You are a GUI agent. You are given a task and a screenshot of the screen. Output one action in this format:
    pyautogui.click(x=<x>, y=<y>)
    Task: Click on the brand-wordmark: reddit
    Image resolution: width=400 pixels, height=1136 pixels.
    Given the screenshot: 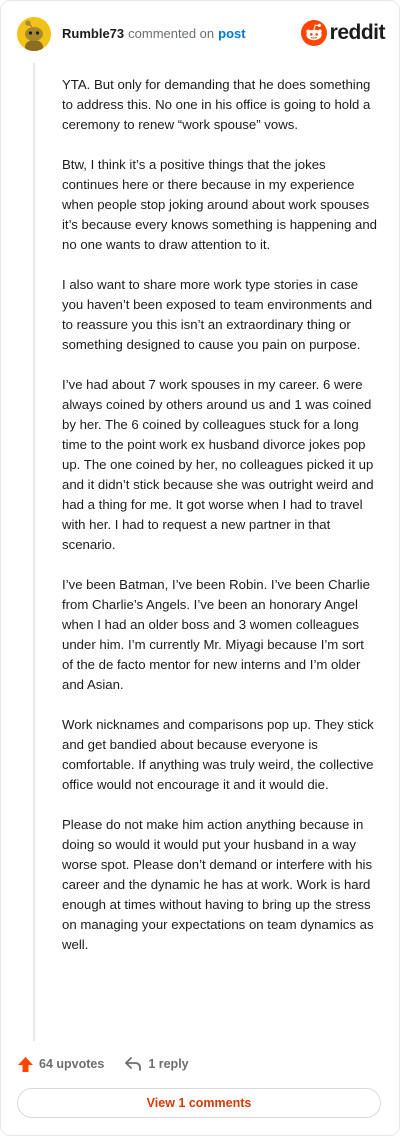 What is the action you would take?
    pyautogui.click(x=357, y=32)
    